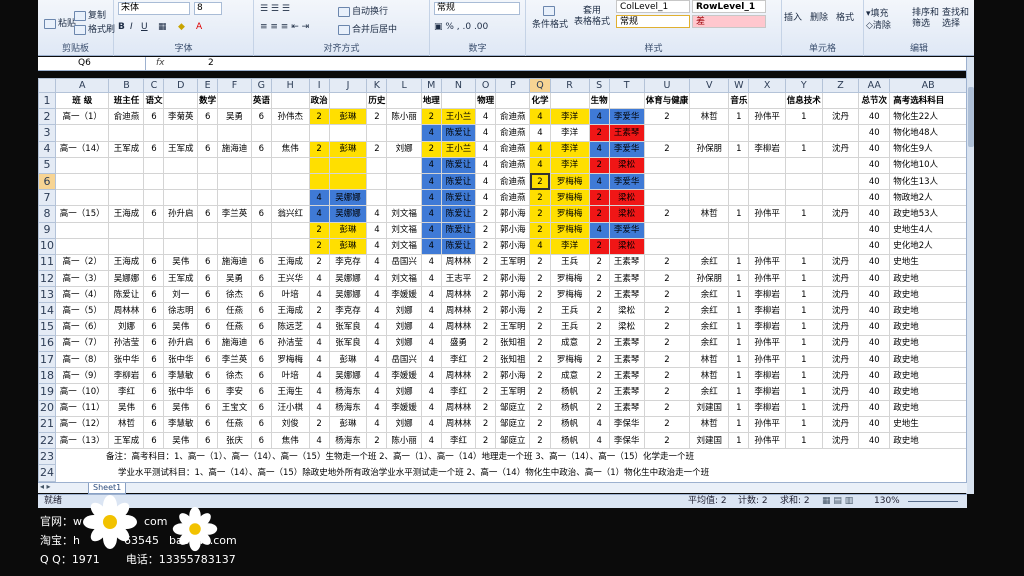 This screenshot has height=576, width=1024. Describe the element at coordinates (928, 117) in the screenshot. I see `cell: 物化生22人` at that location.